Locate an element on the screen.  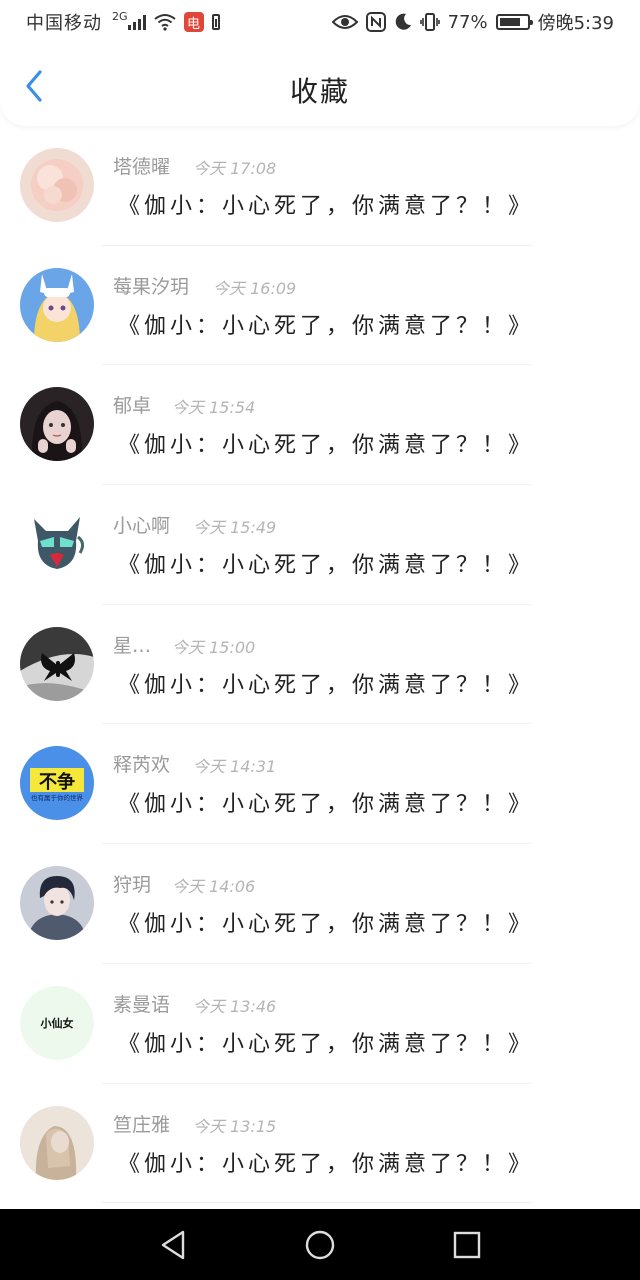
system-nav-bar is located at coordinates (320, 1244).